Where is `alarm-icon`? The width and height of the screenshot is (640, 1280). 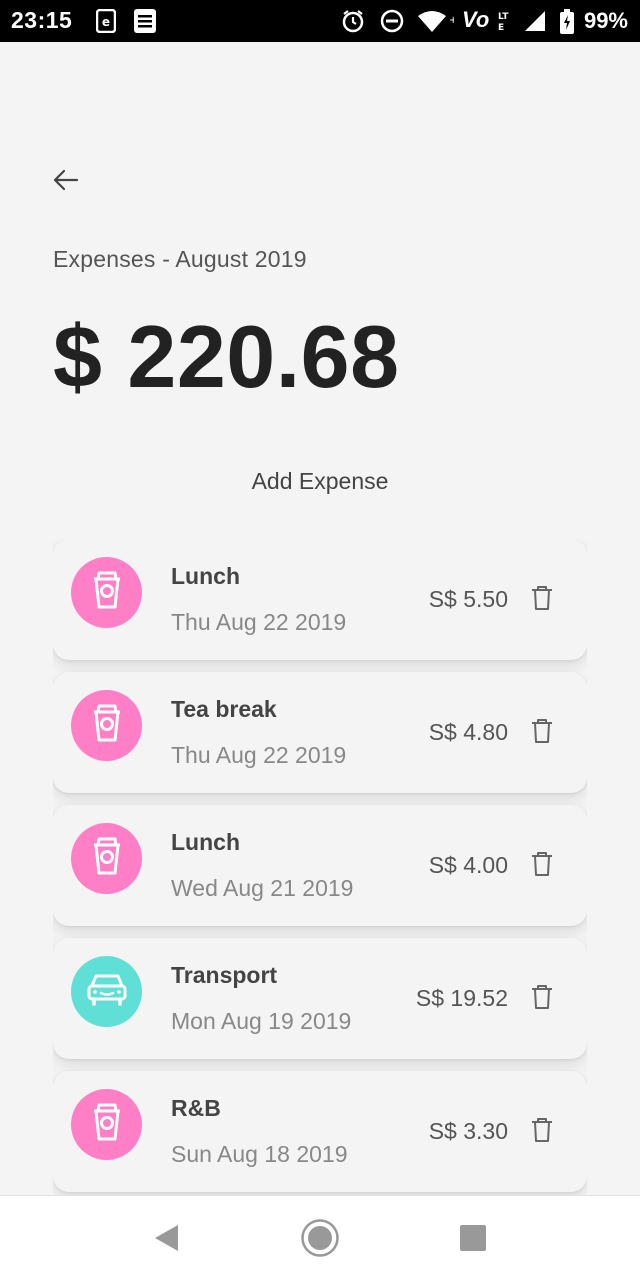 alarm-icon is located at coordinates (353, 23).